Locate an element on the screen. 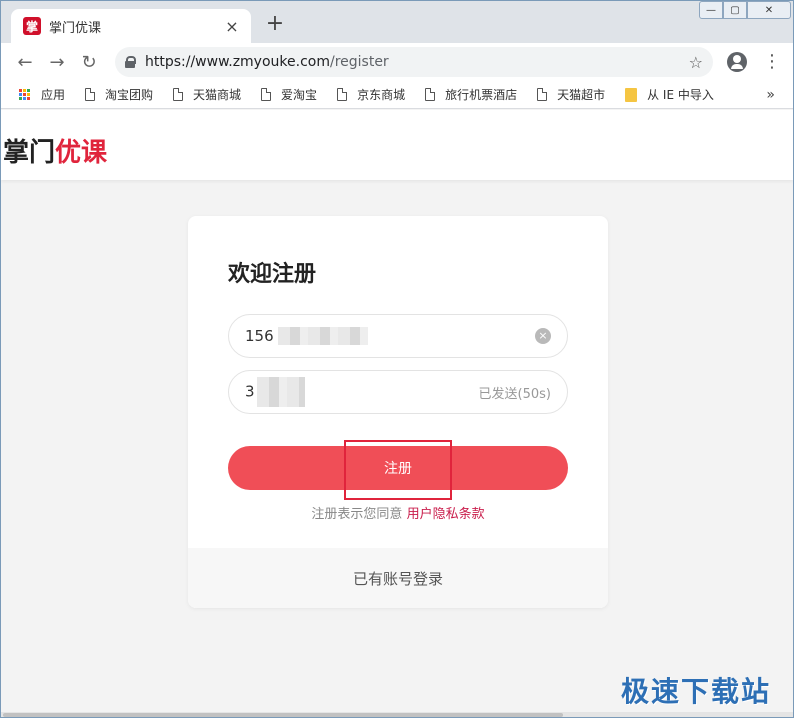 The height and width of the screenshot is (718, 794). phone-input: 156 × is located at coordinates (398, 336).